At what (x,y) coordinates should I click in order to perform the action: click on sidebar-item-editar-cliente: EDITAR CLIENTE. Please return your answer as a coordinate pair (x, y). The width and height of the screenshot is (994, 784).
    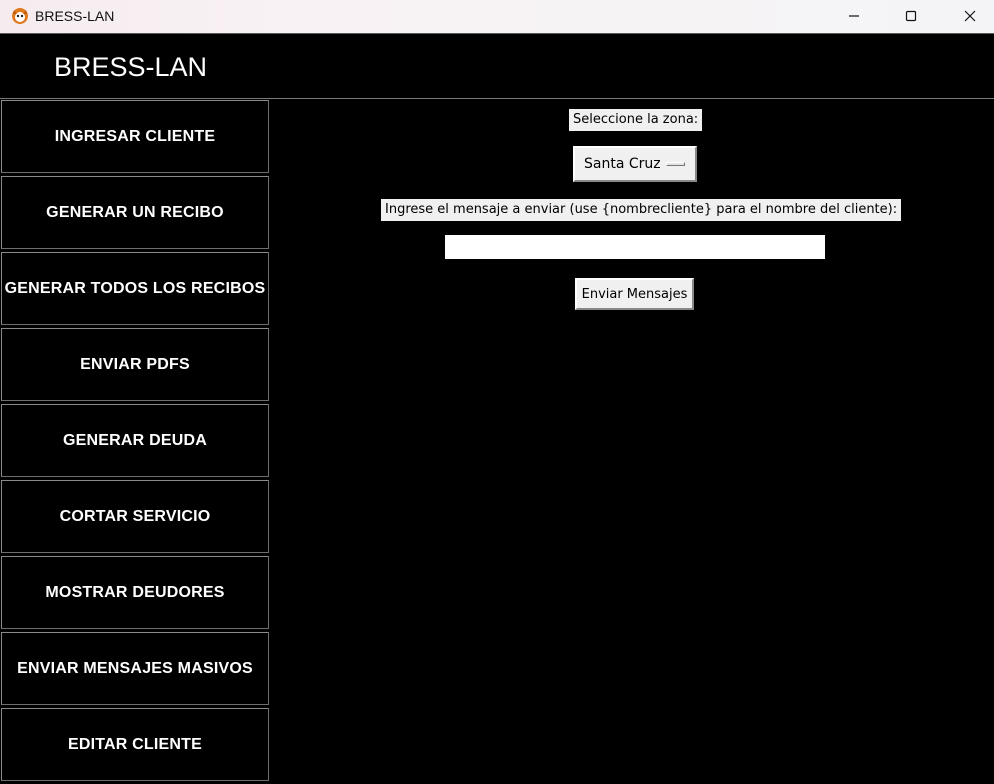
    Looking at the image, I should click on (135, 744).